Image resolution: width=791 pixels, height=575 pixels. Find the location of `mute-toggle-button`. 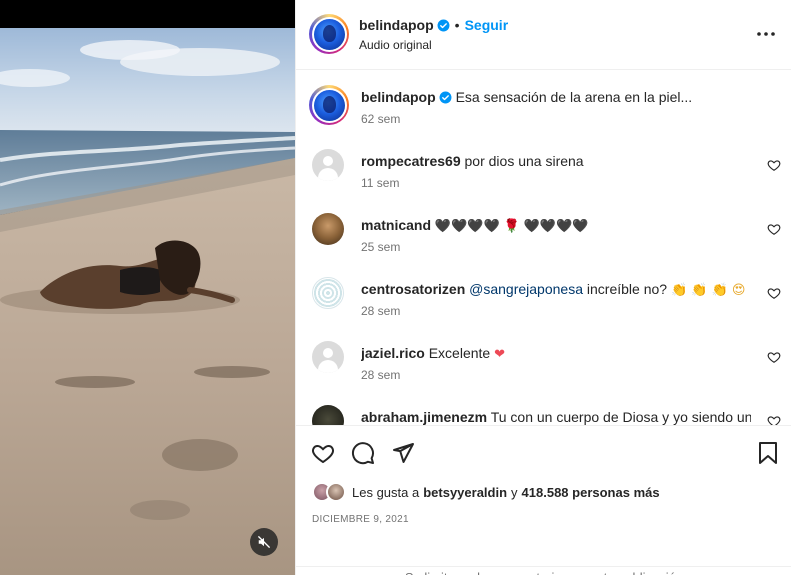

mute-toggle-button is located at coordinates (264, 542).